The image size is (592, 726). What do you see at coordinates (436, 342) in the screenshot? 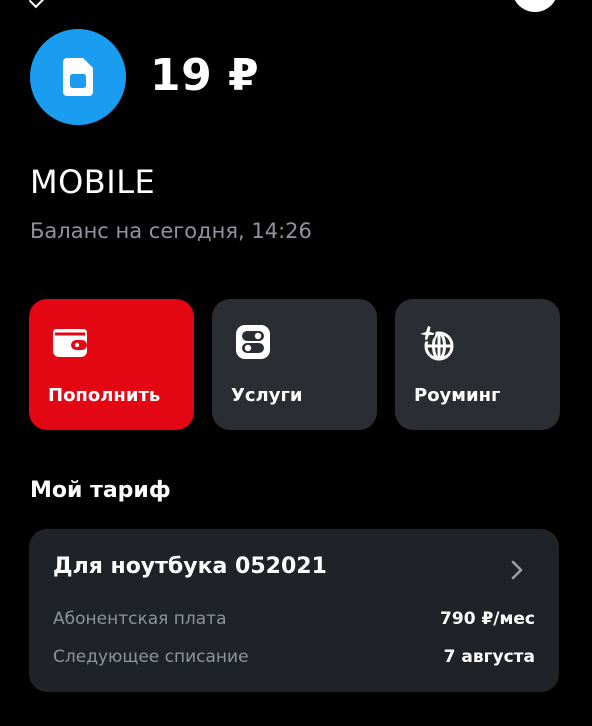
I see `globe-plane-icon` at bounding box center [436, 342].